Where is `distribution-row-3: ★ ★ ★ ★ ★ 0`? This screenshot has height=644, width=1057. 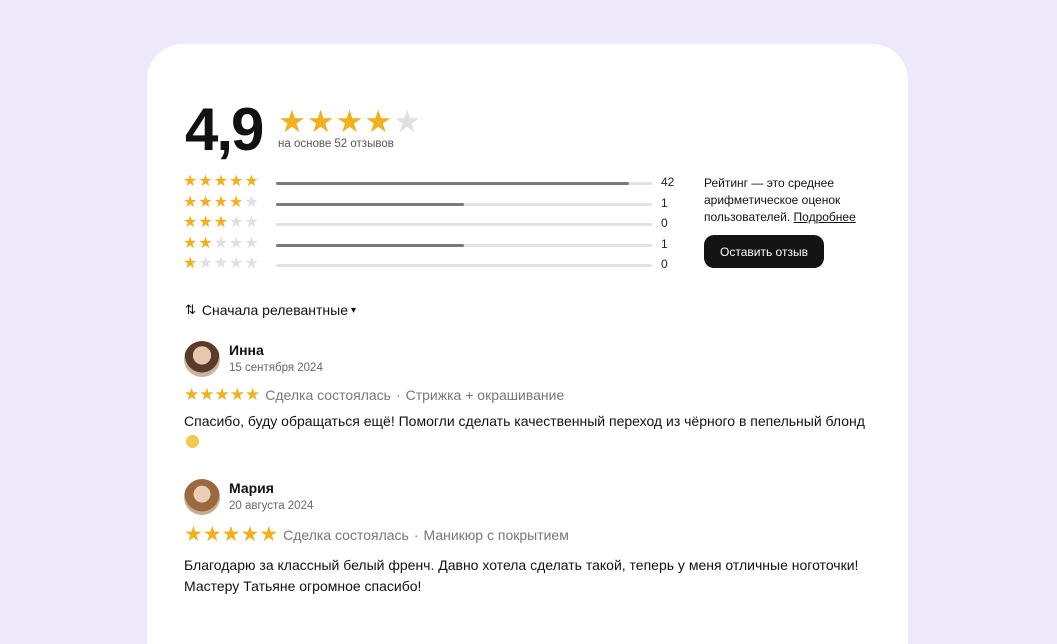 distribution-row-3: ★ ★ ★ ★ ★ 0 is located at coordinates (433, 225).